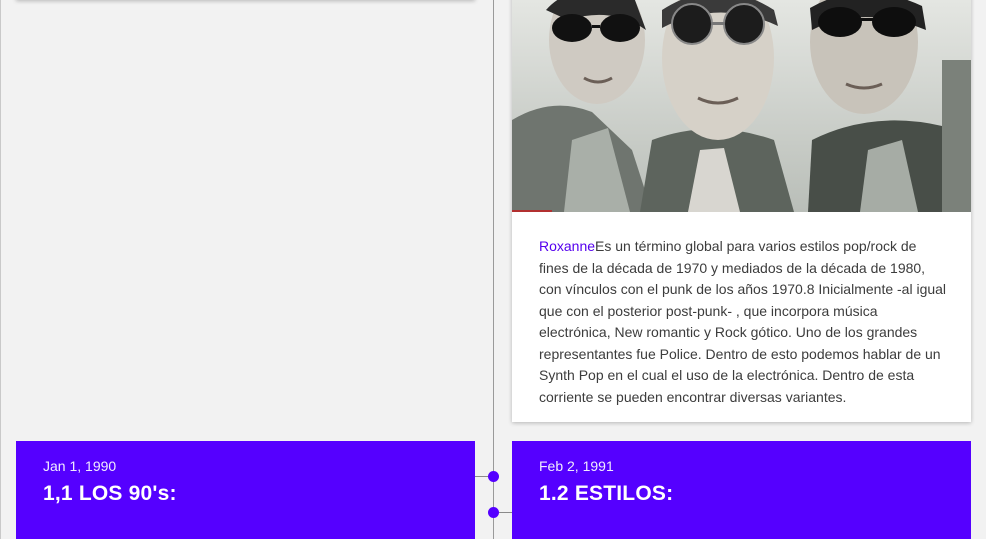  Describe the element at coordinates (532, 211) in the screenshot. I see `photo-edge` at that location.